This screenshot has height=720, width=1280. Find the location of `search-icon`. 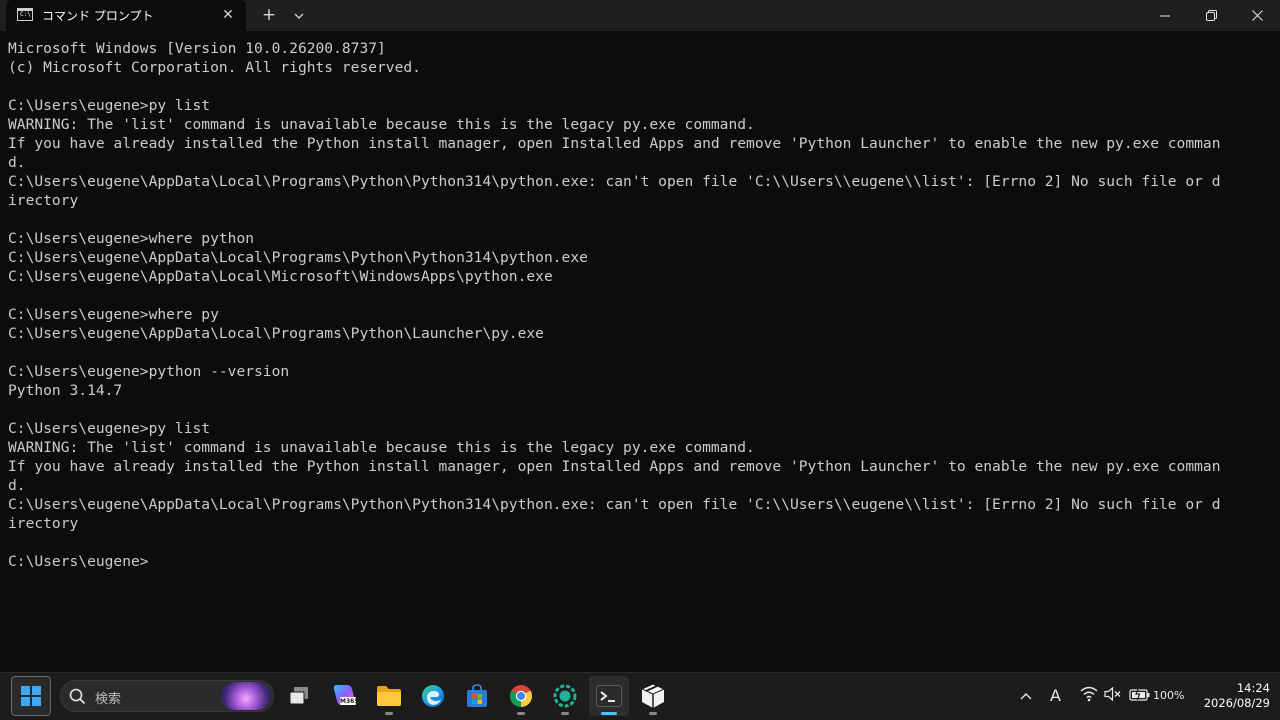

search-icon is located at coordinates (77, 696).